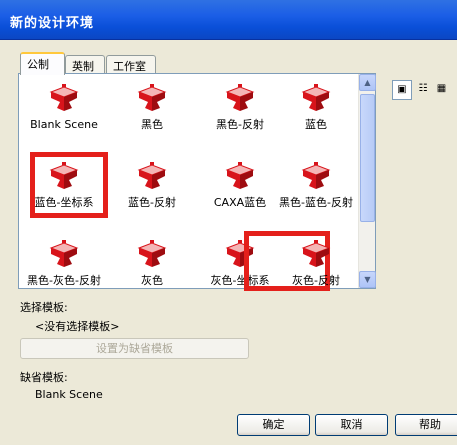 The width and height of the screenshot is (457, 445). I want to click on cancel-button: 取消, so click(351, 425).